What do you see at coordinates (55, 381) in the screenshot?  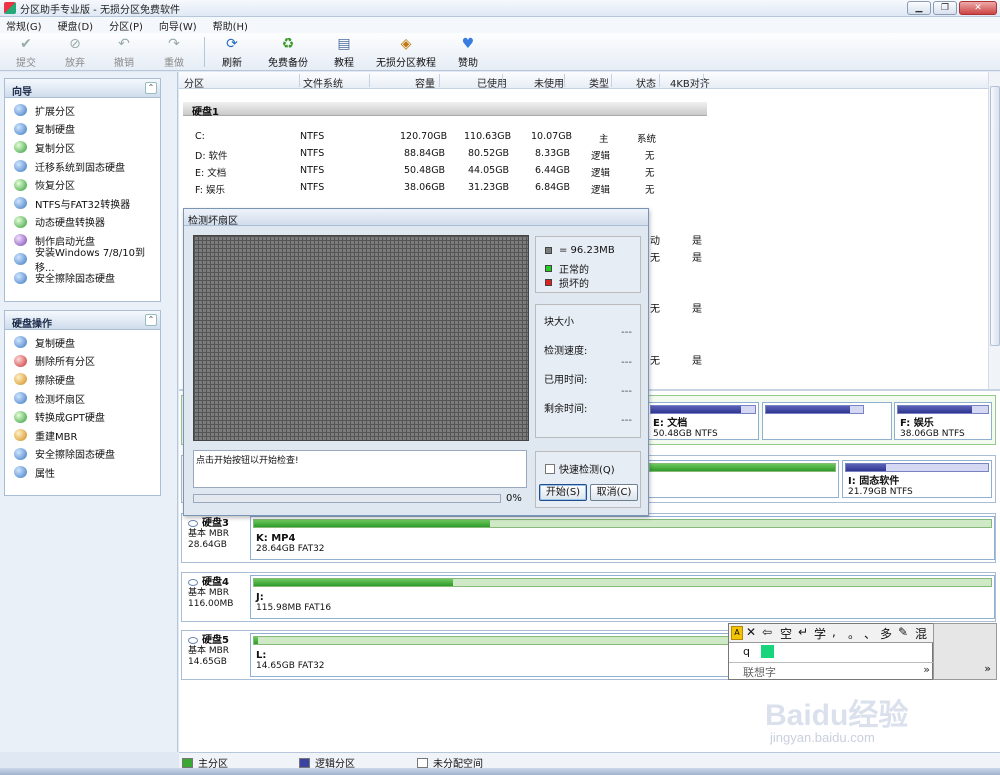 I see `item-label: 擦除硬盘` at bounding box center [55, 381].